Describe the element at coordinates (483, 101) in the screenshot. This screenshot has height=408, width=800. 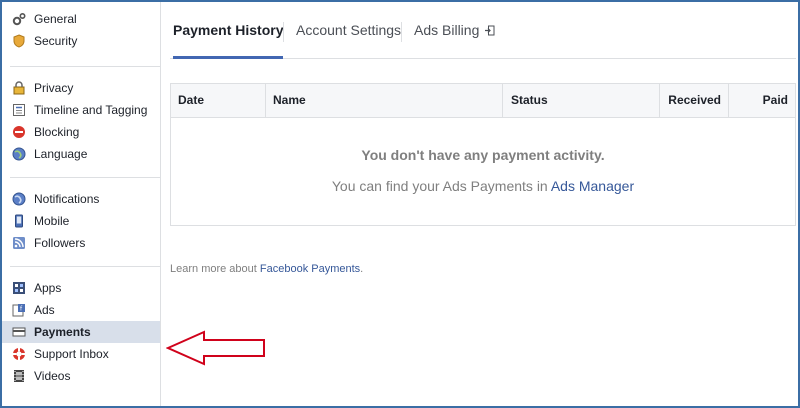
I see `table-header: Date Name Status Received Paid` at that location.